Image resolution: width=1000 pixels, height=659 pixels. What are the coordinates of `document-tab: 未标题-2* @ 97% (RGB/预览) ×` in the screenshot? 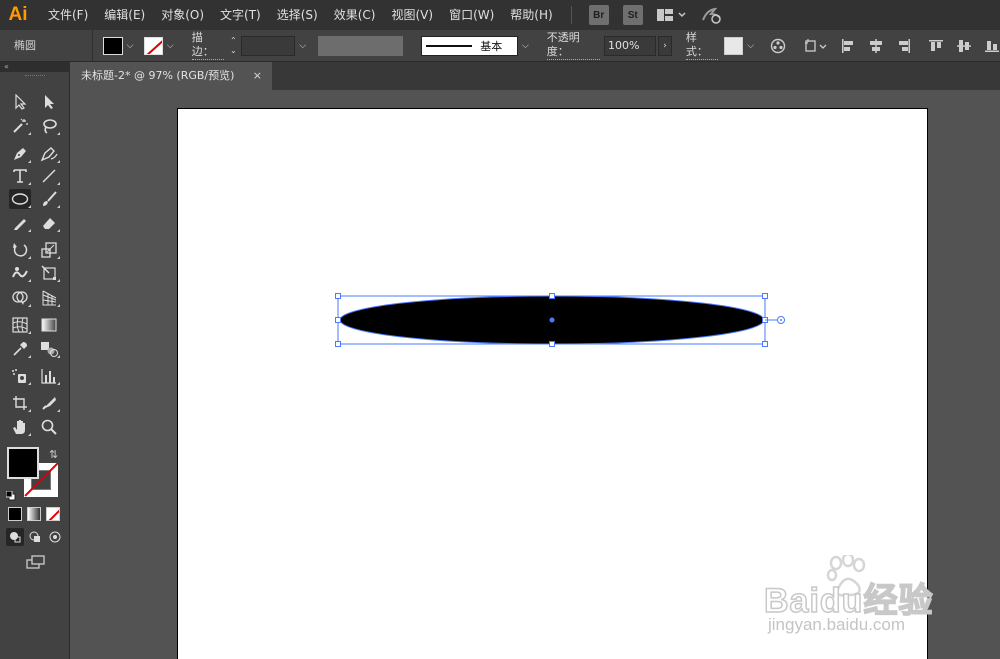 It's located at (171, 76).